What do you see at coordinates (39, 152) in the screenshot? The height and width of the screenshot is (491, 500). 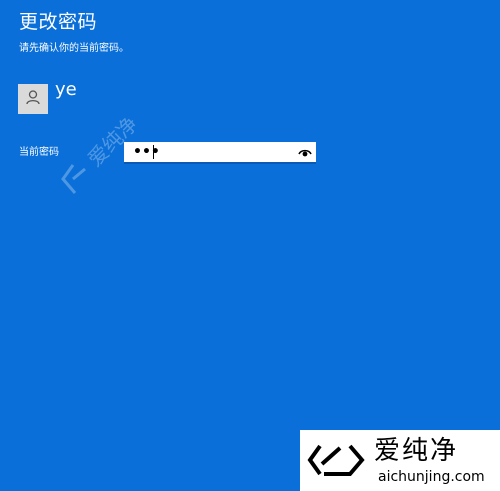 I see `current-password-label: 当前密码` at bounding box center [39, 152].